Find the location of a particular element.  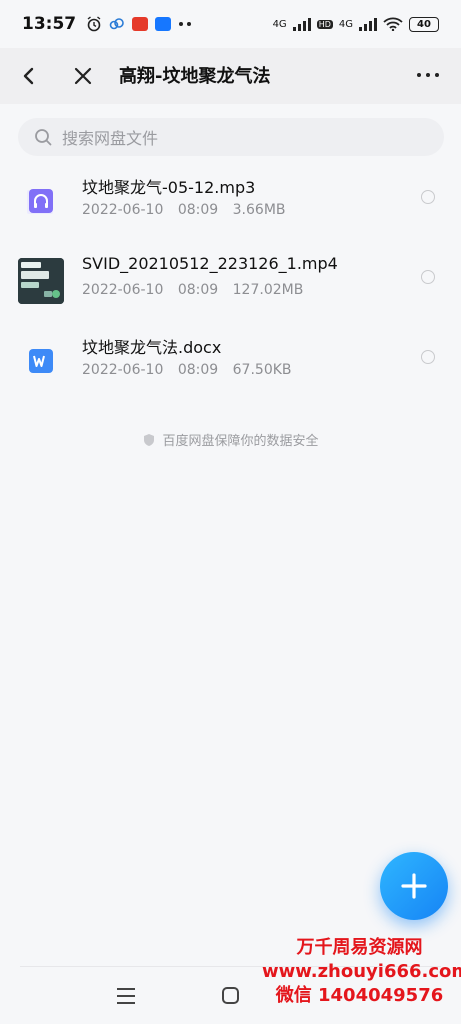

watermark-line-2: www.zhouyi666.com is located at coordinates (361, 971).